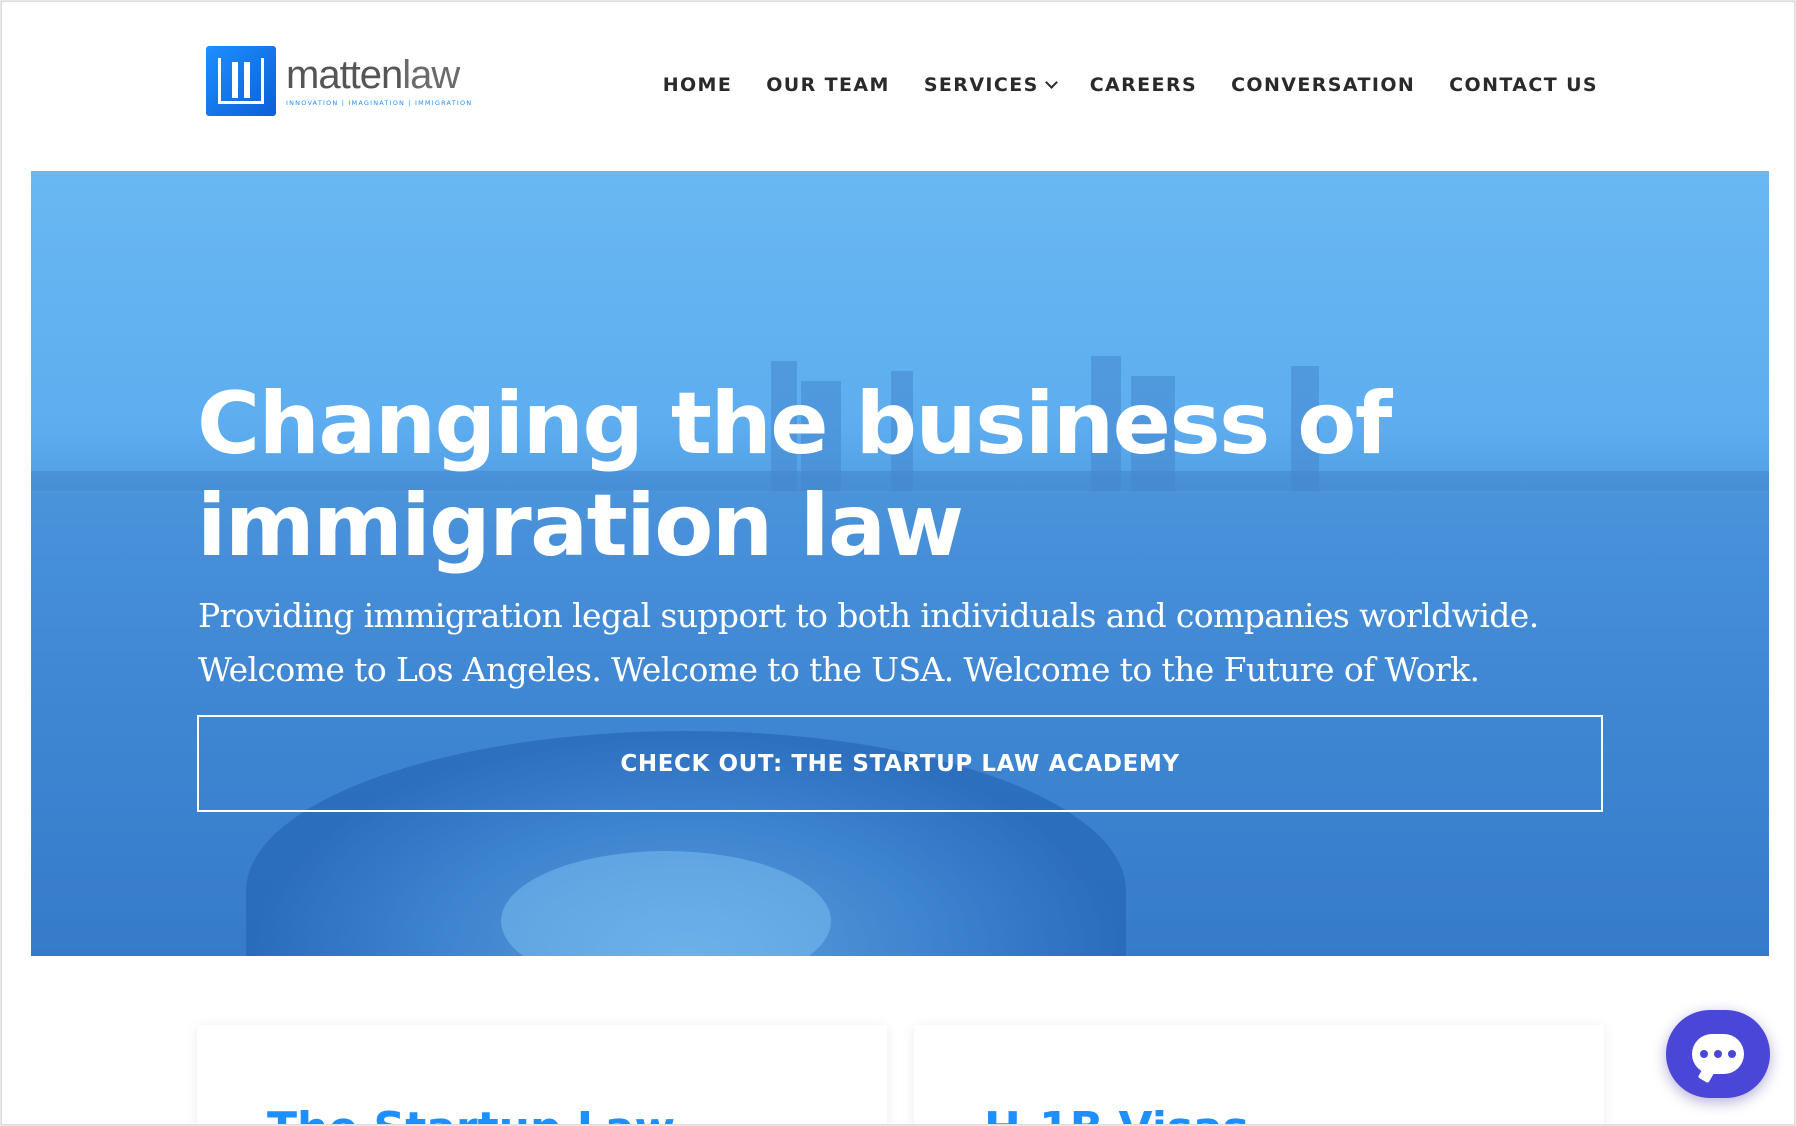 This screenshot has height=1126, width=1796. I want to click on cta-label: CHECK OUT: THE STARTUP LAW ACADEMY, so click(900, 763).